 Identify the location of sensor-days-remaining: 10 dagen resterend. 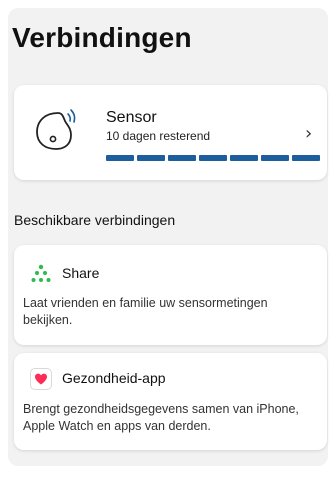
(158, 136).